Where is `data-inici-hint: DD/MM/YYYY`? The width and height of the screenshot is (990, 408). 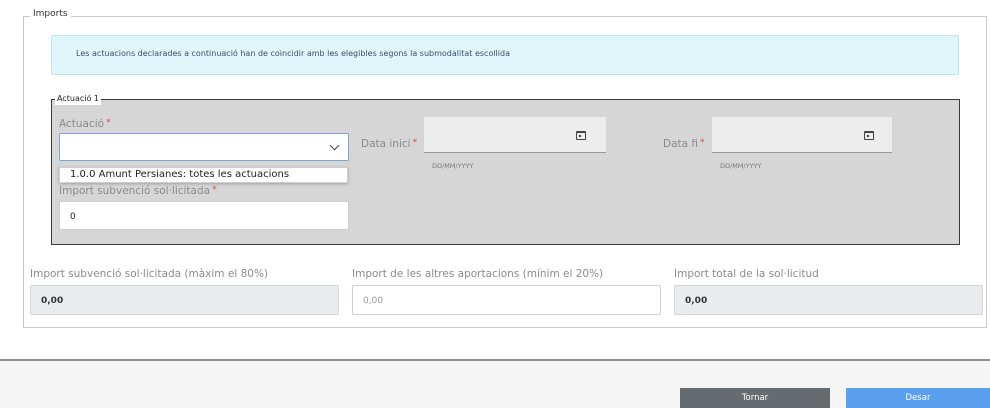 data-inici-hint: DD/MM/YYYY is located at coordinates (453, 166).